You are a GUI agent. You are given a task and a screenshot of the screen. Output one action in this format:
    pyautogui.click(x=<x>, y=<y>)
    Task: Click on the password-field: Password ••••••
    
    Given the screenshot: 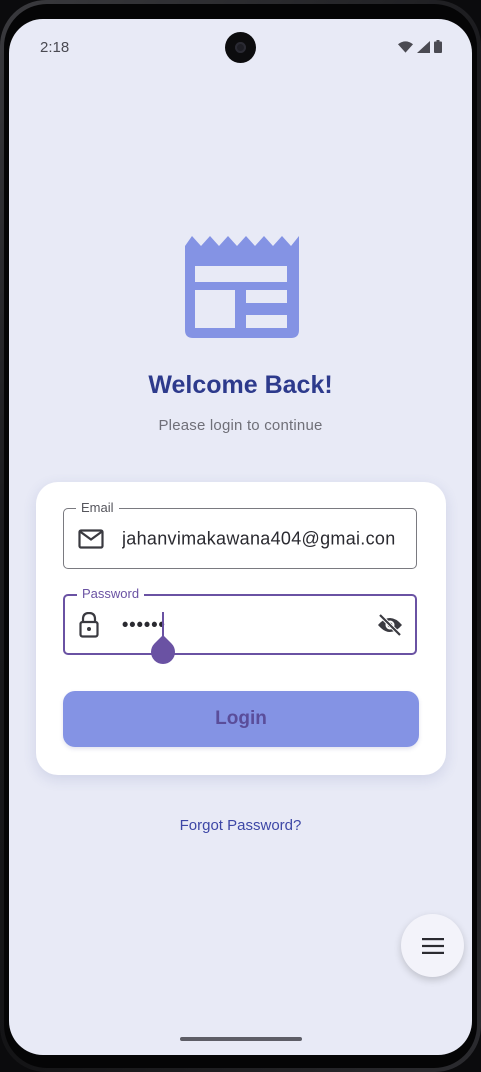 What is the action you would take?
    pyautogui.click(x=240, y=627)
    